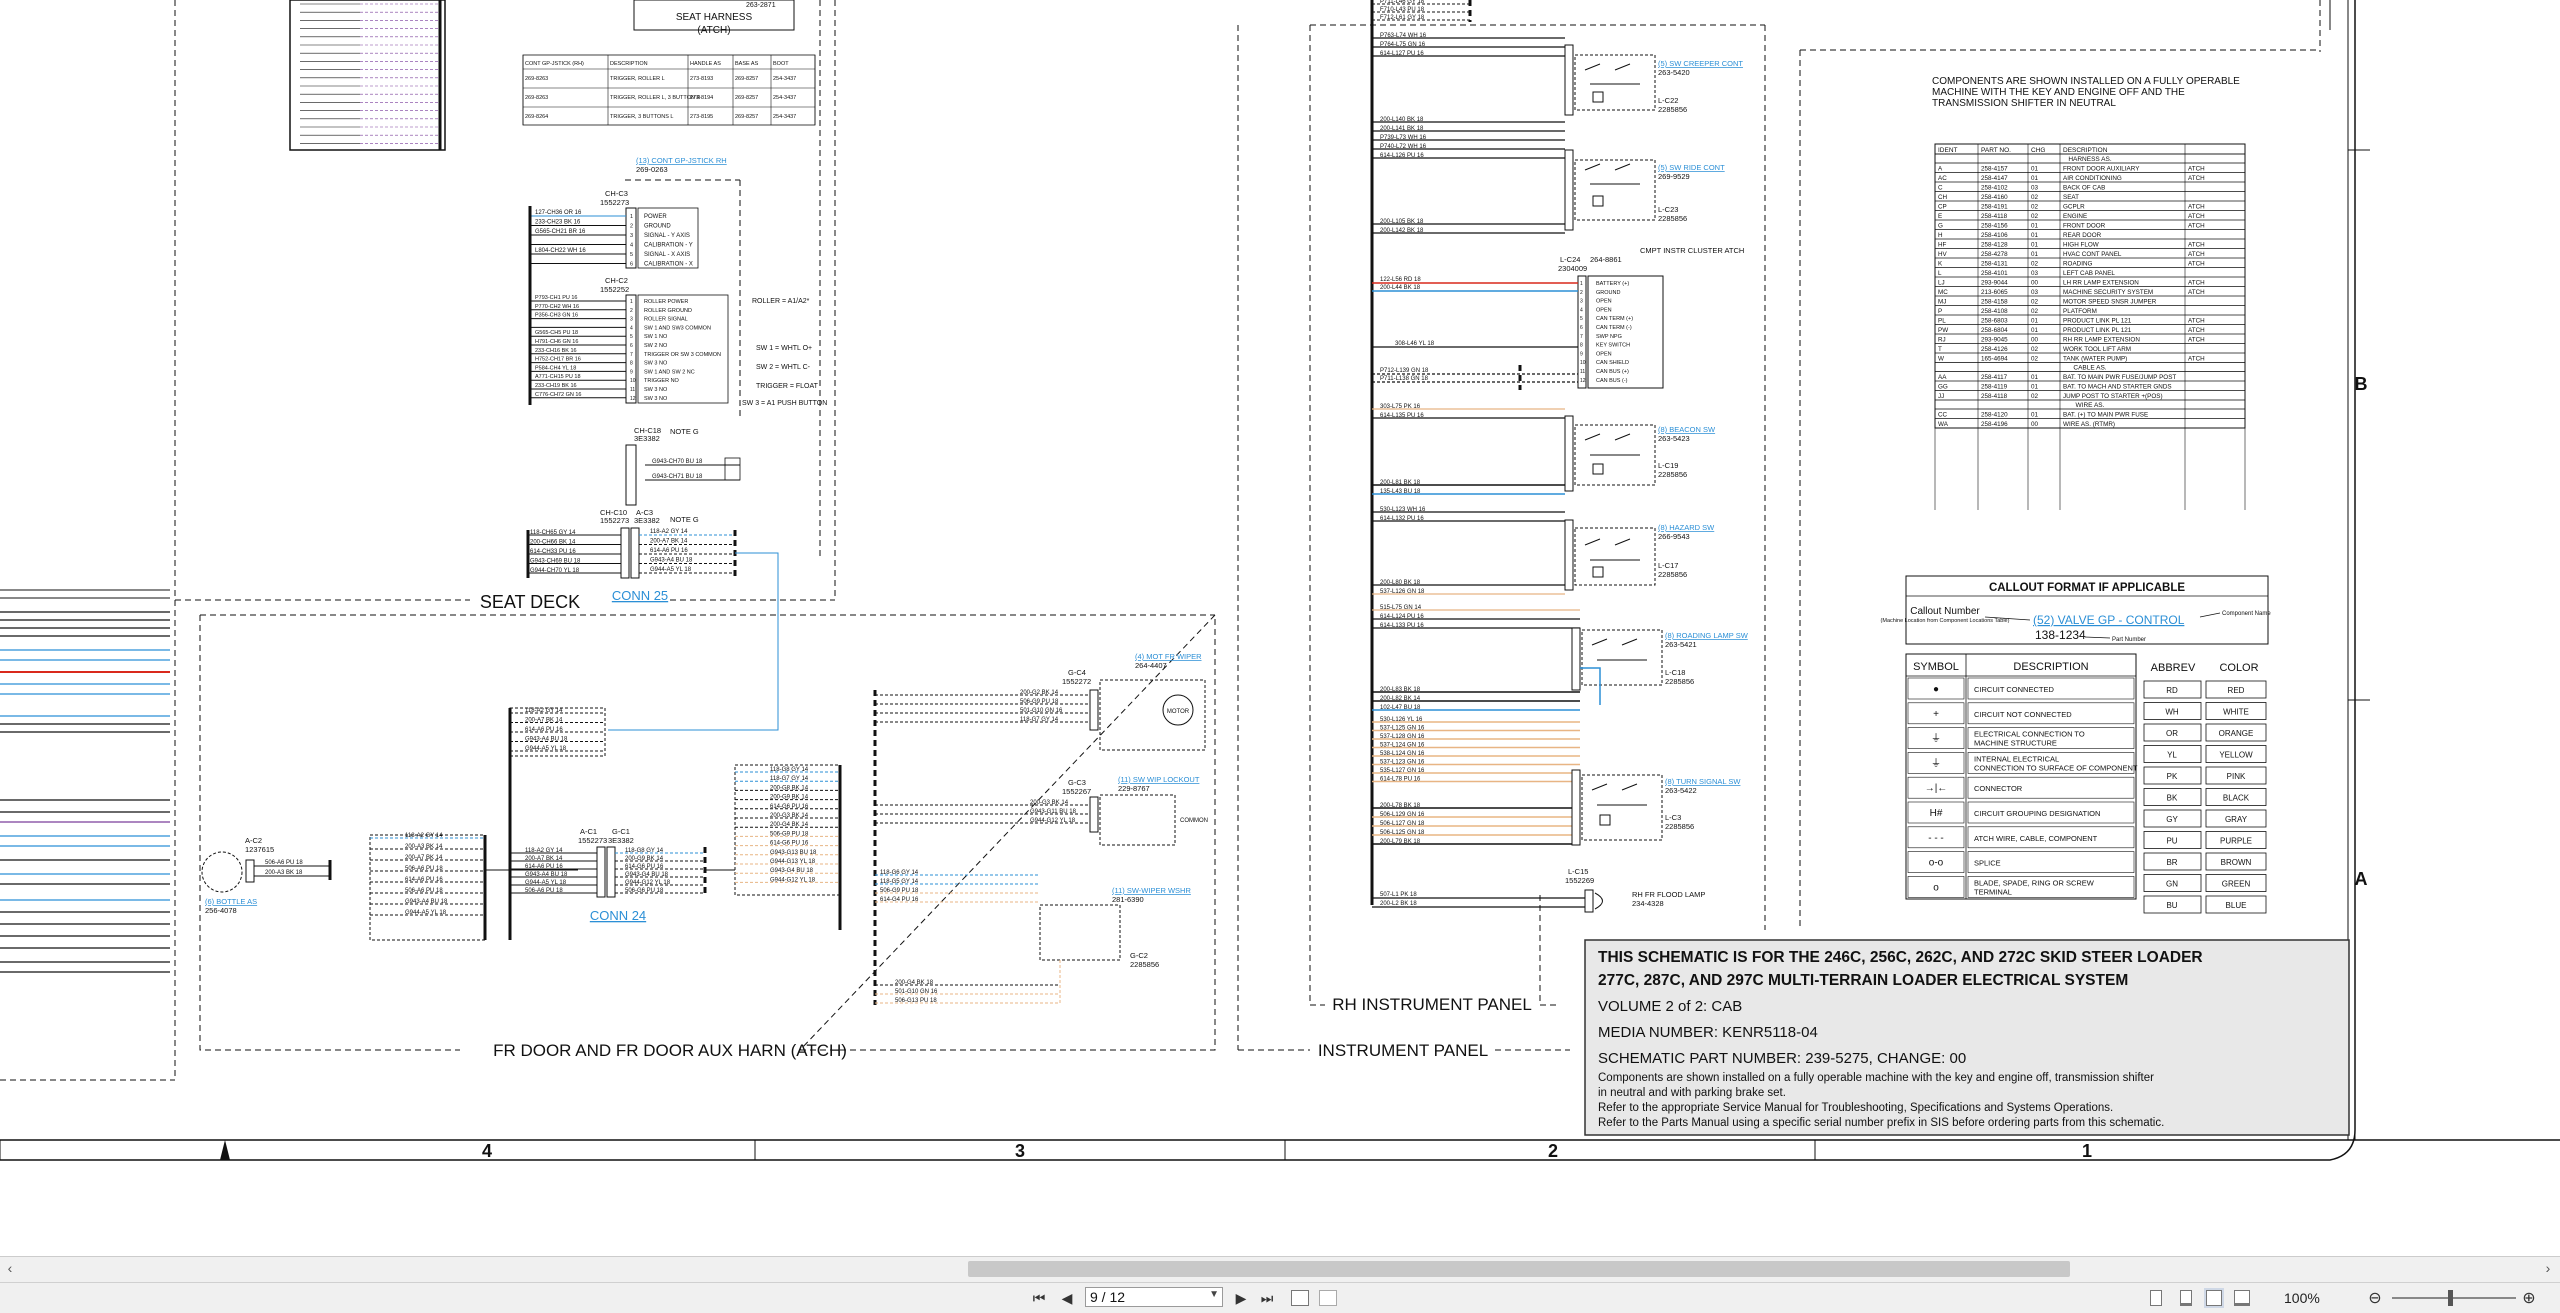  Describe the element at coordinates (1668, 565) in the screenshot. I see `connector-id: L-C17` at that location.